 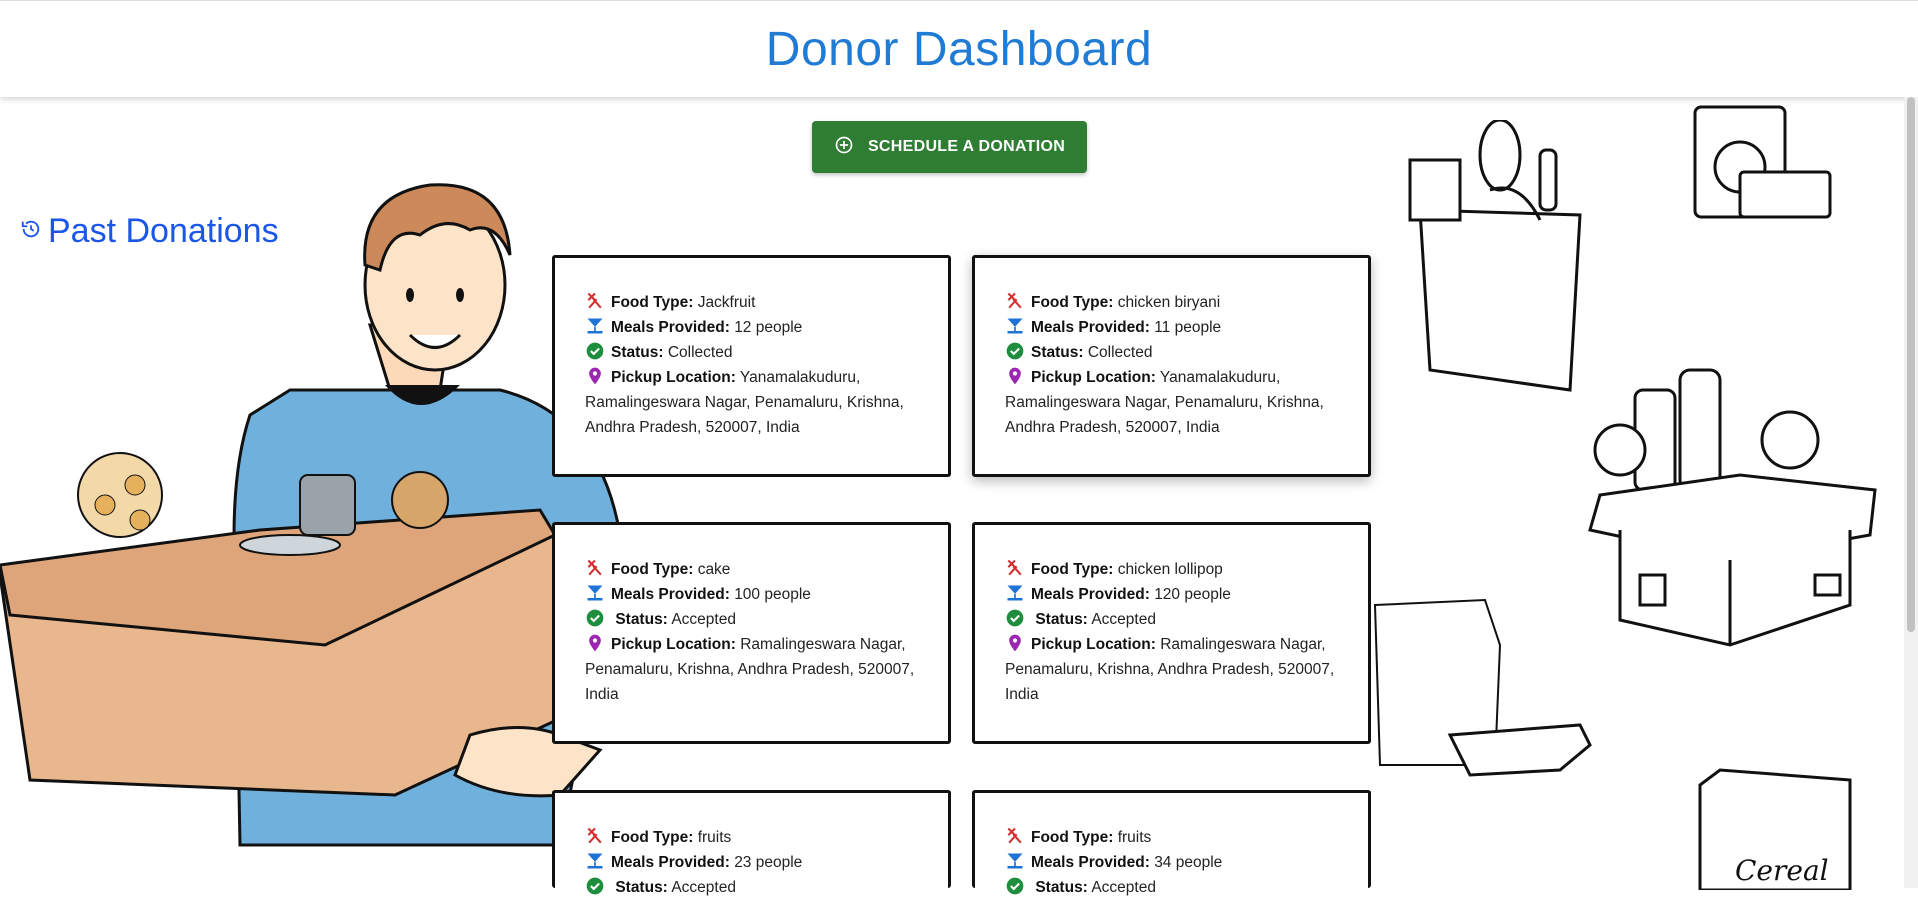 What do you see at coordinates (751, 594) in the screenshot?
I see `meals-row: Meals Provided: 100 people` at bounding box center [751, 594].